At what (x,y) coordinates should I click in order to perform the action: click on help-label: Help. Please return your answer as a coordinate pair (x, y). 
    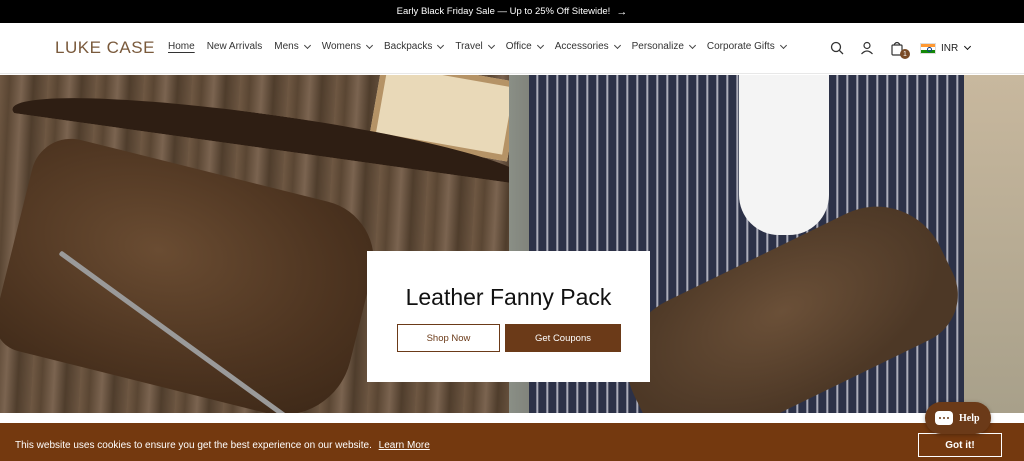
    Looking at the image, I should click on (969, 418).